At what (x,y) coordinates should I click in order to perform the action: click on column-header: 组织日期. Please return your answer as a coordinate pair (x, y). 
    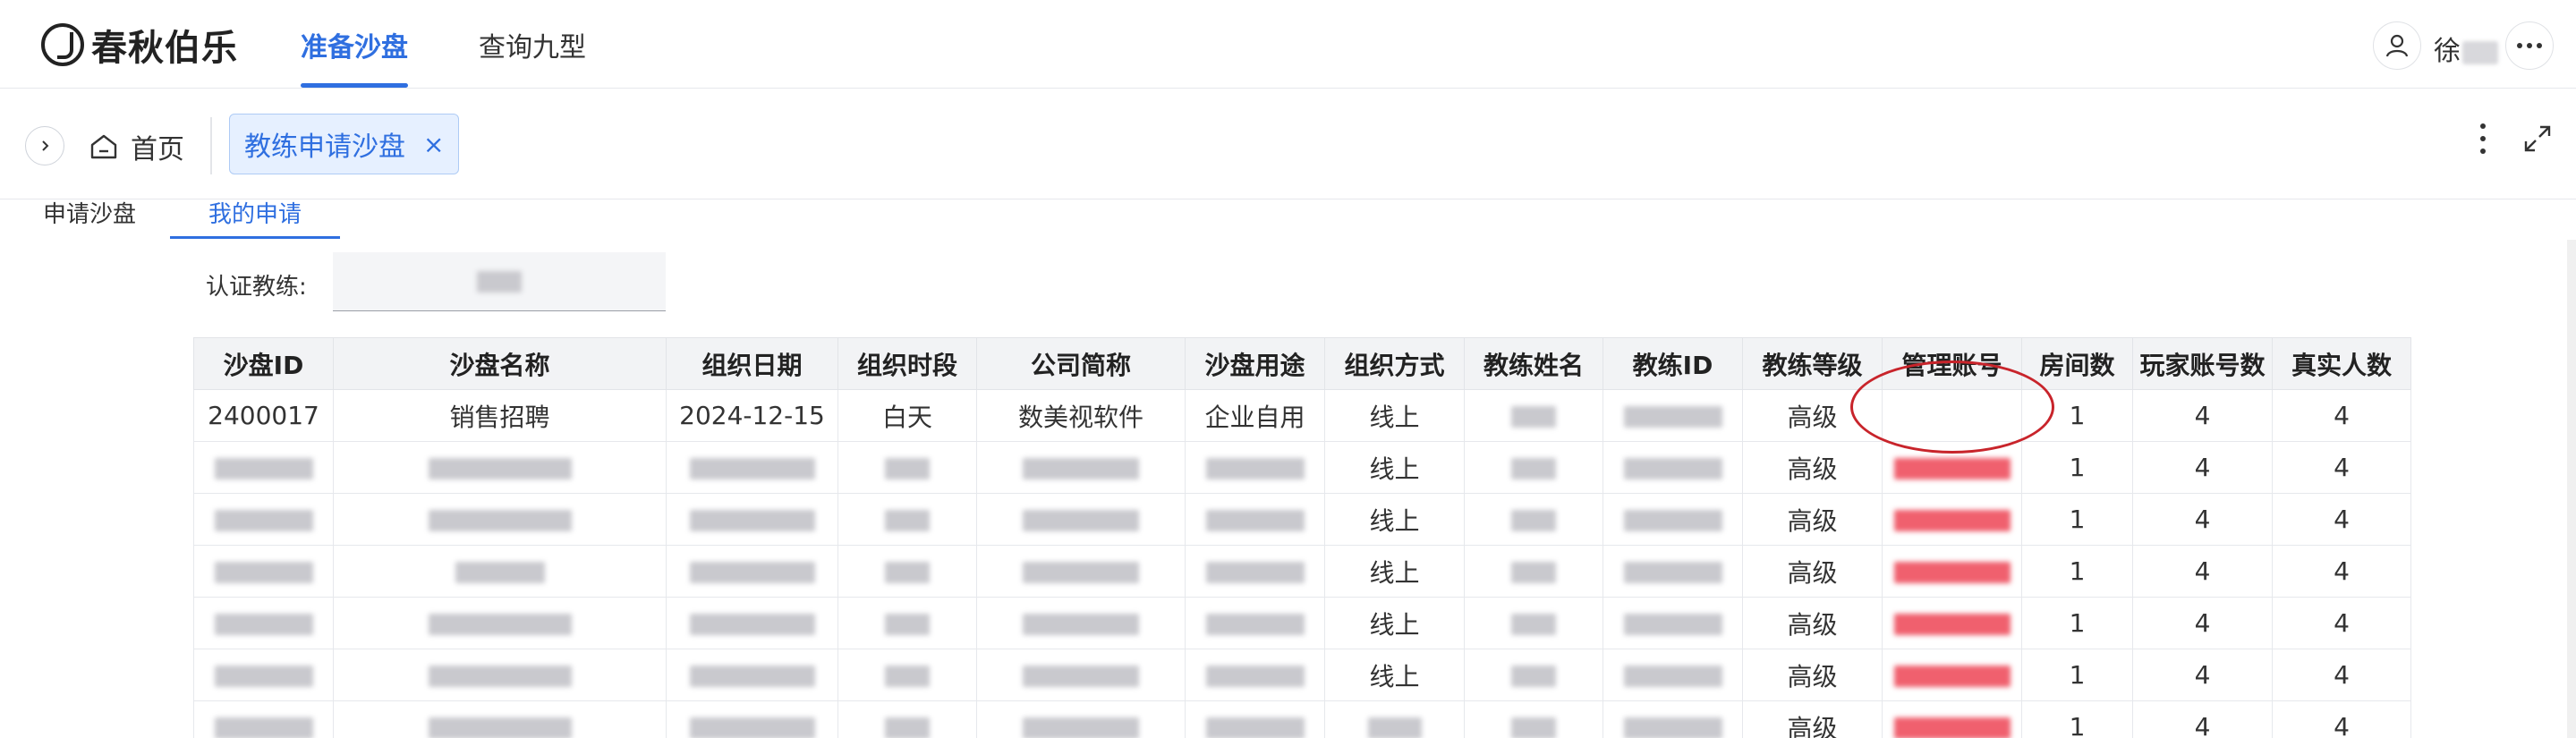
    Looking at the image, I should click on (752, 363).